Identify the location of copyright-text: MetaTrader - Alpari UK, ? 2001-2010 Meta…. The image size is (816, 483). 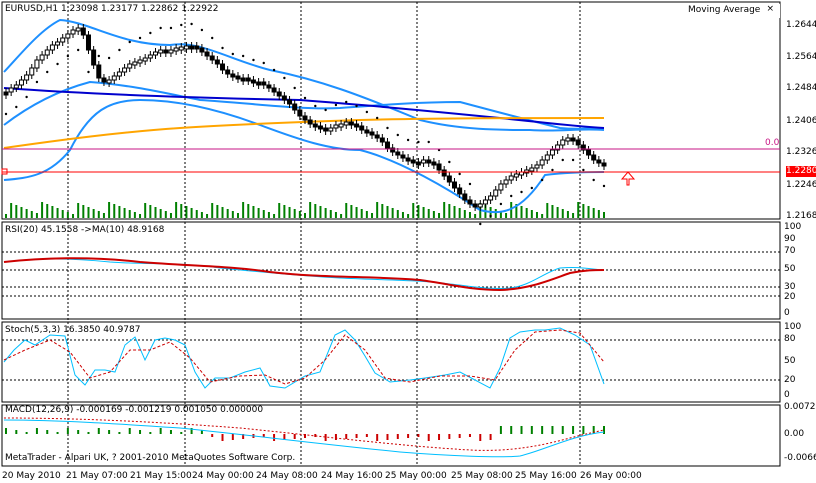
(150, 458).